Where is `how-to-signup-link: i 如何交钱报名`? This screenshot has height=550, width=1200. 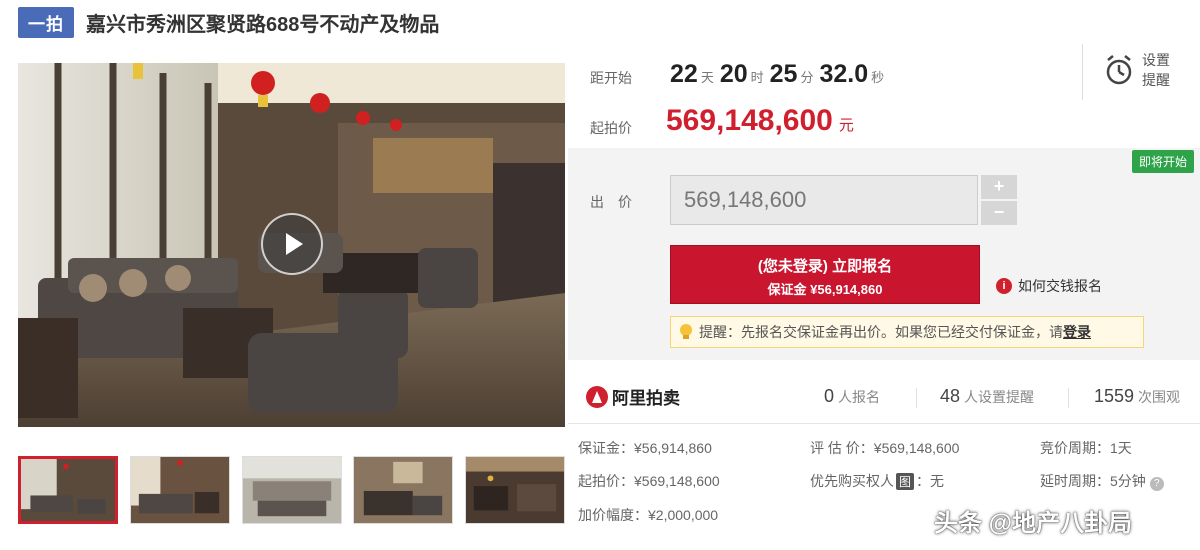 how-to-signup-link: i 如何交钱报名 is located at coordinates (1049, 286).